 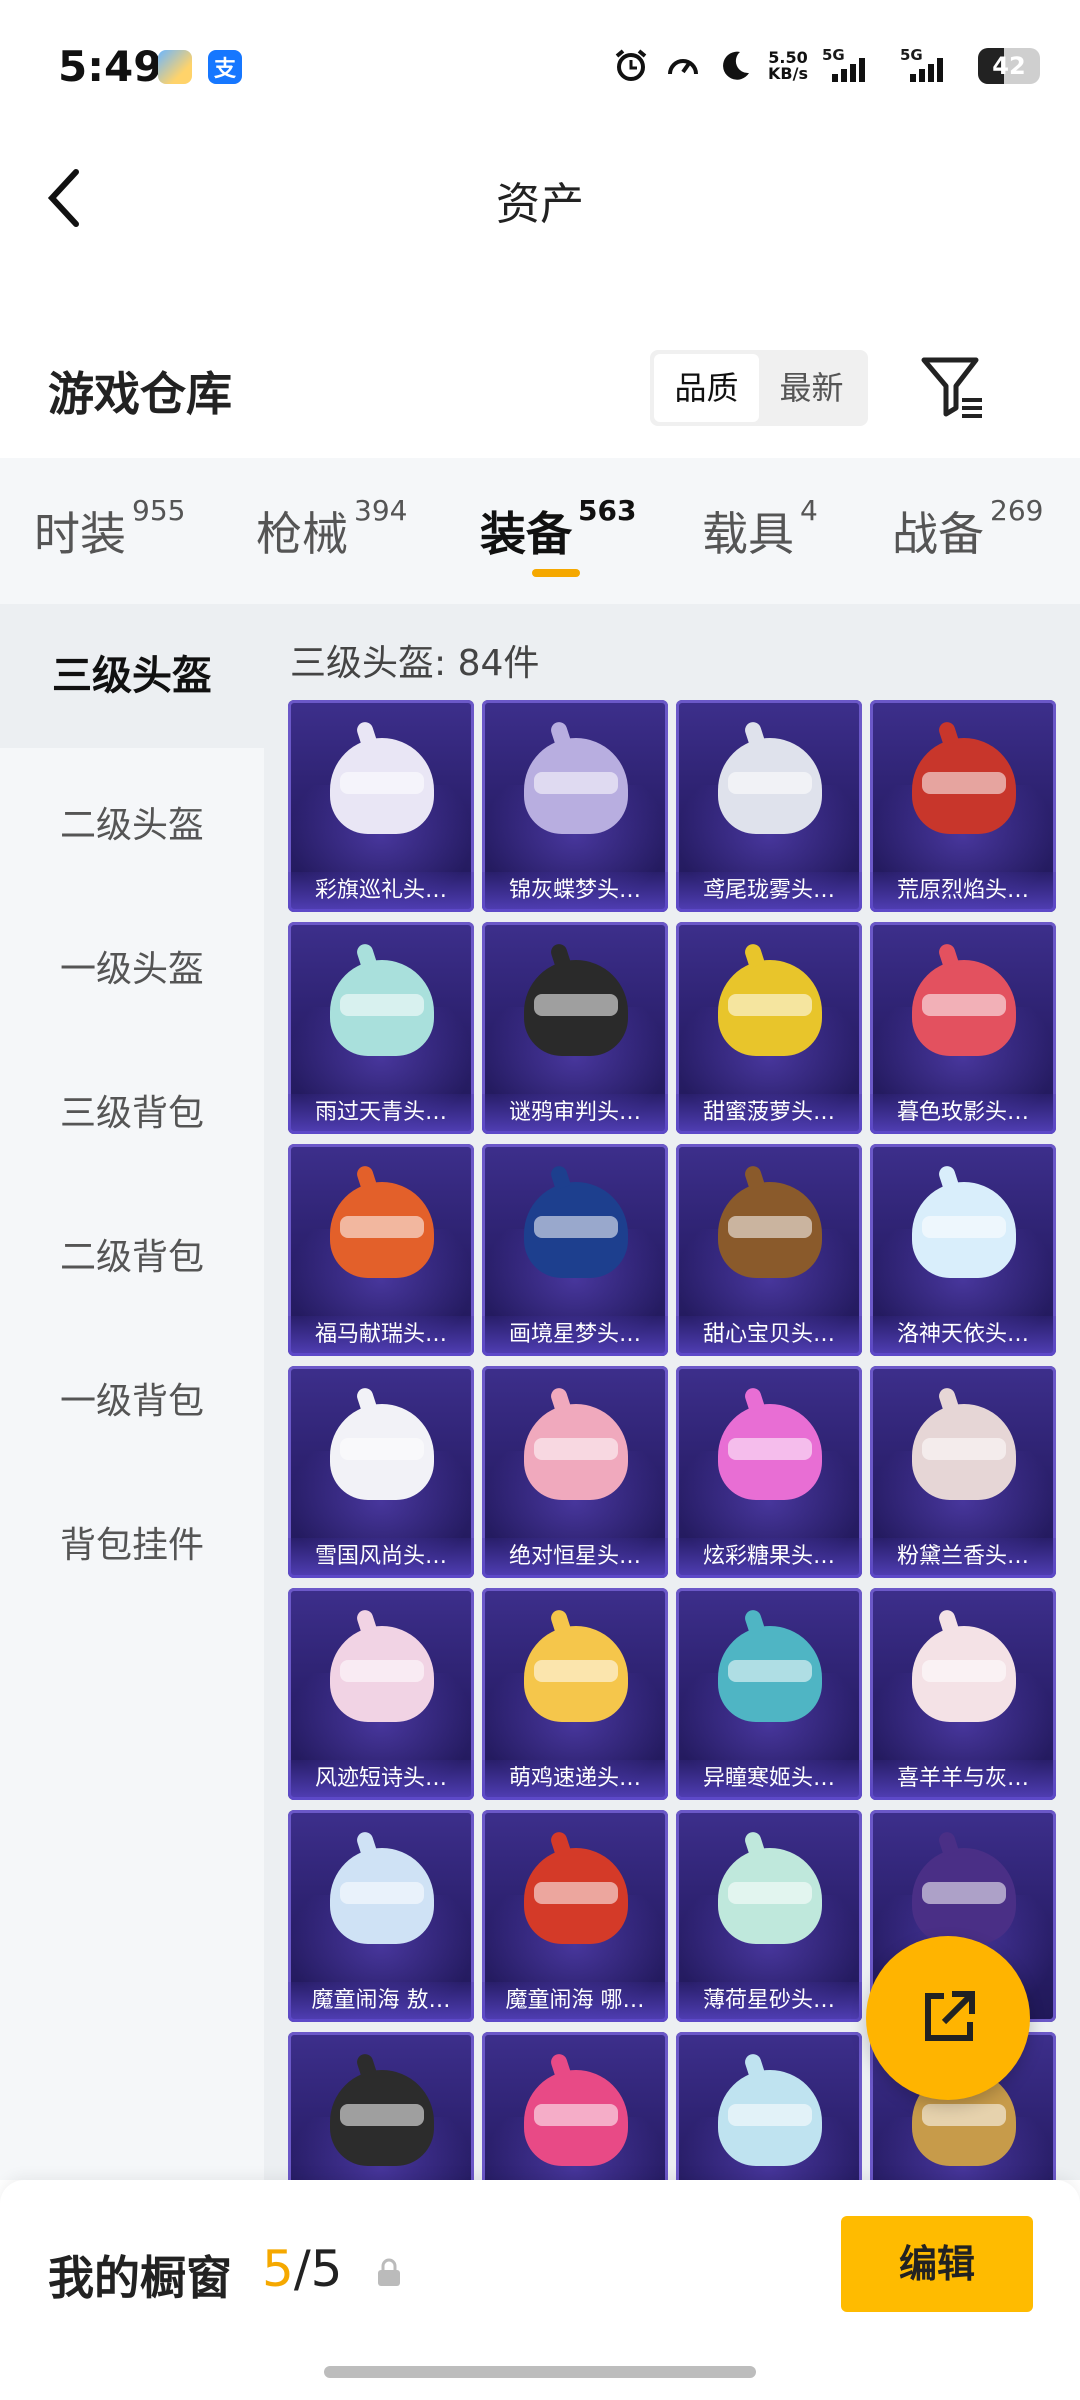 I want to click on tab-supplies: 战备 269, so click(x=967, y=529).